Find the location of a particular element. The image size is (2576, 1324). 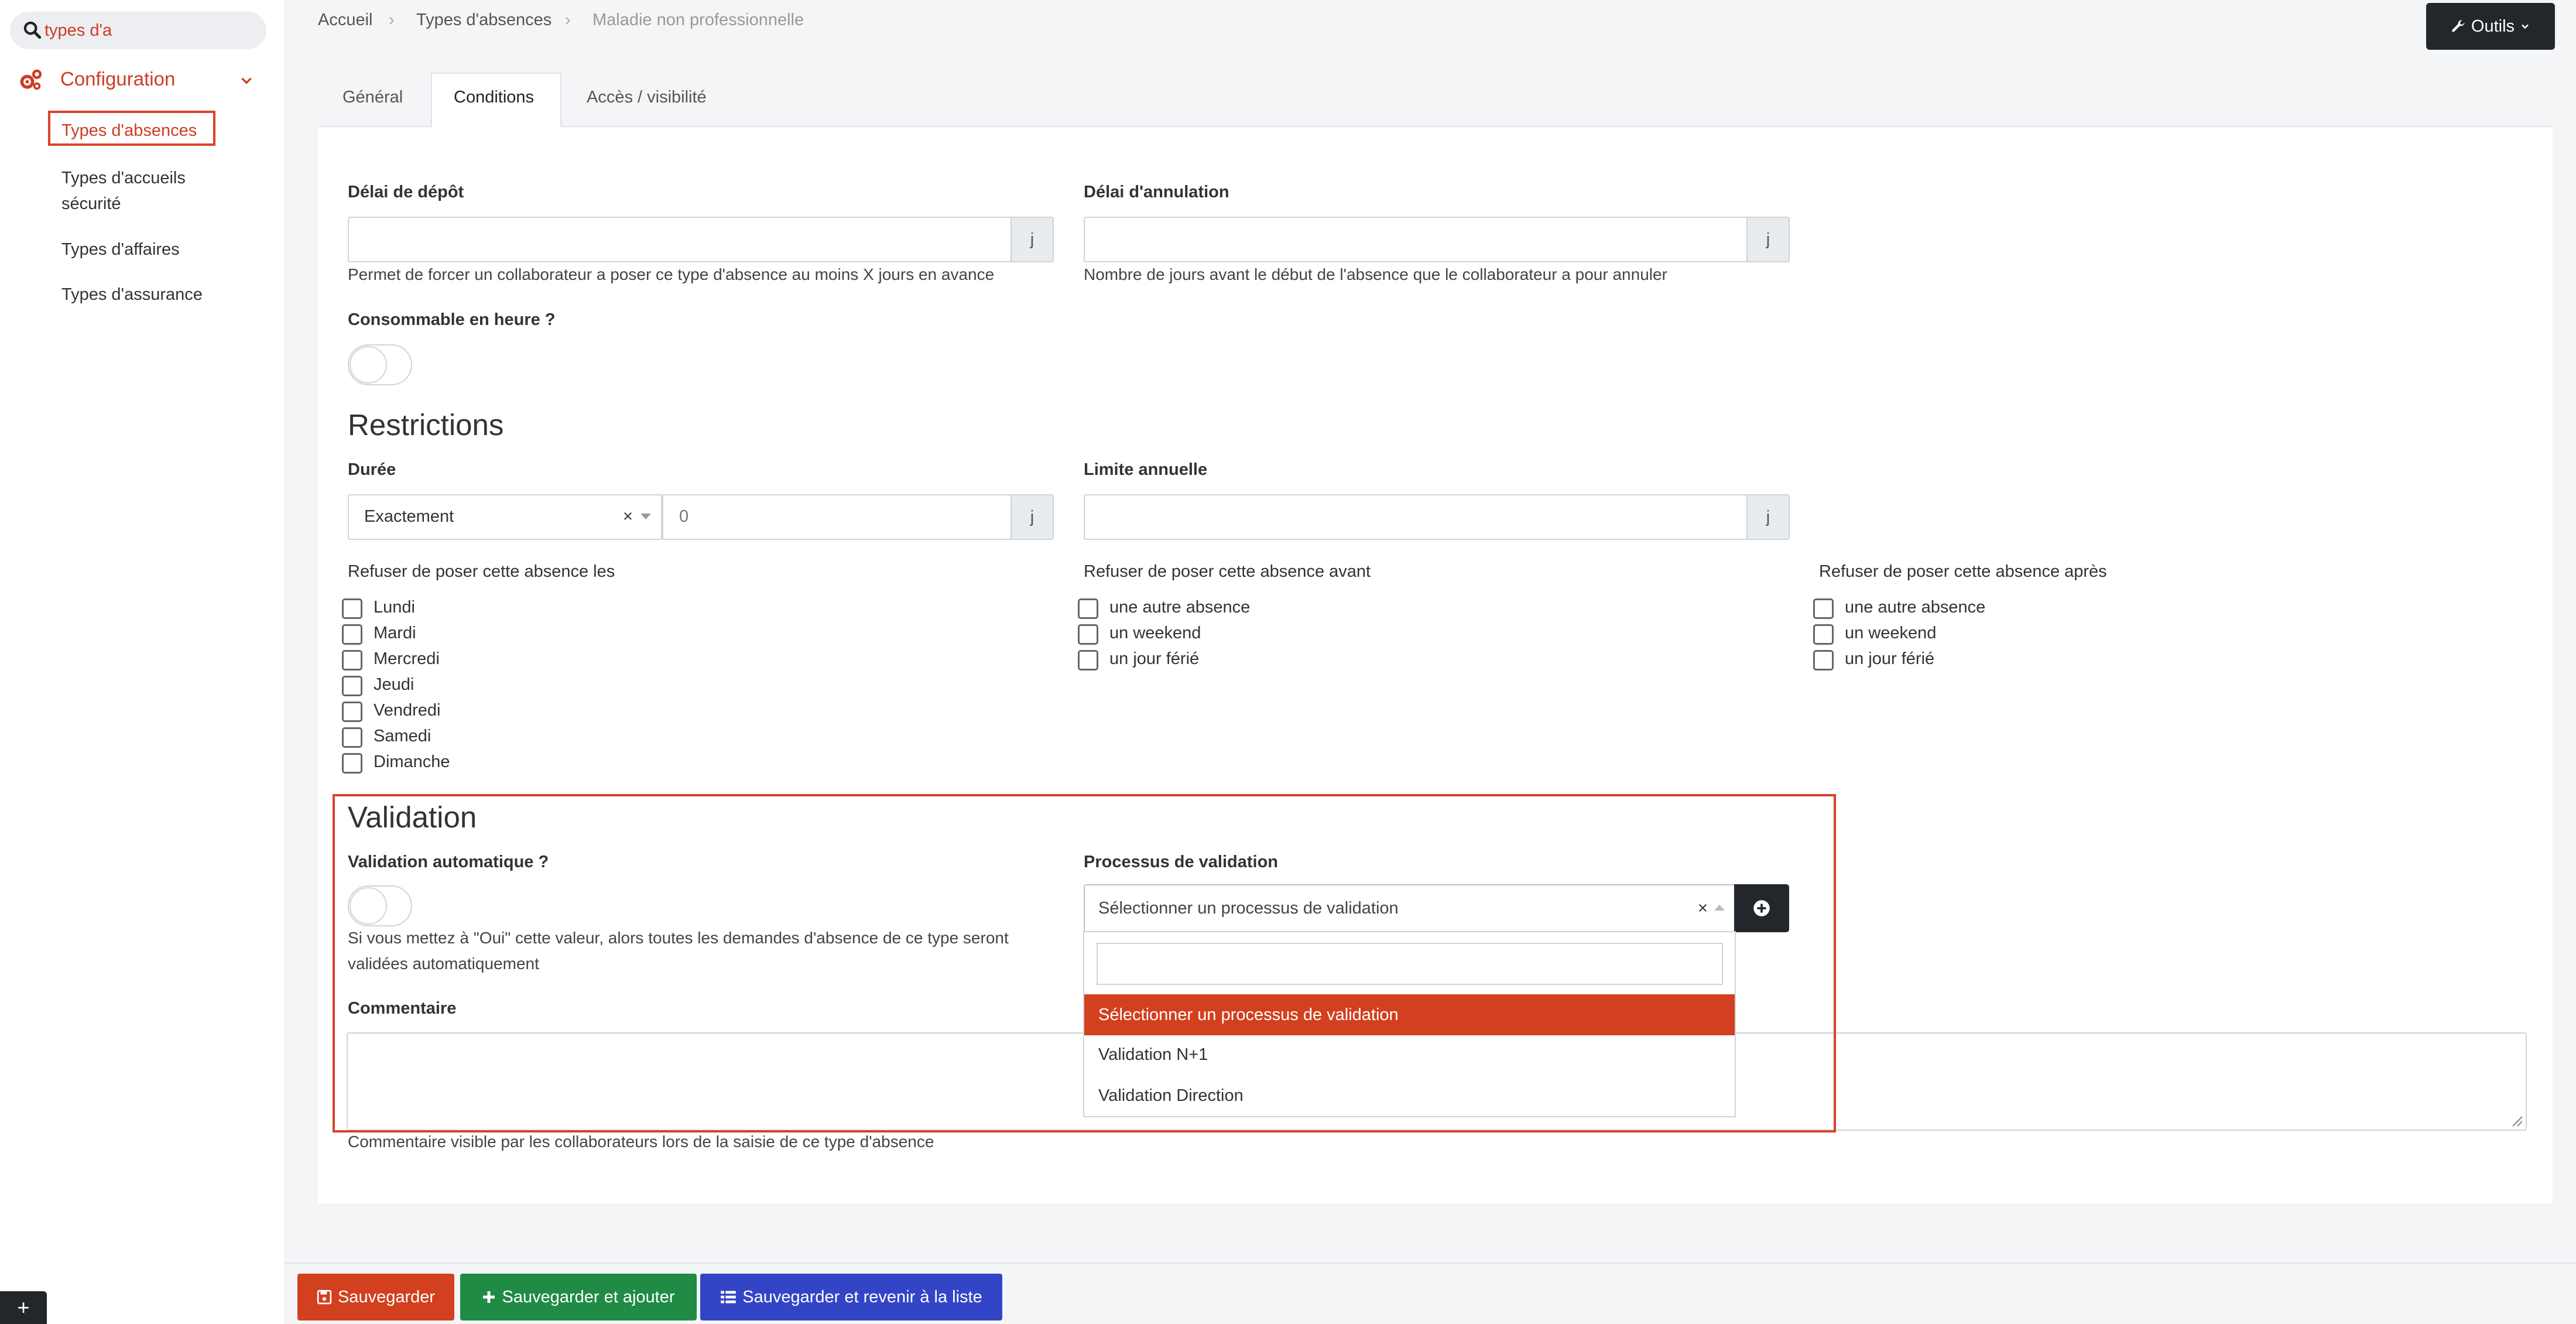

checkbox-apres-autre-absence is located at coordinates (1823, 608).